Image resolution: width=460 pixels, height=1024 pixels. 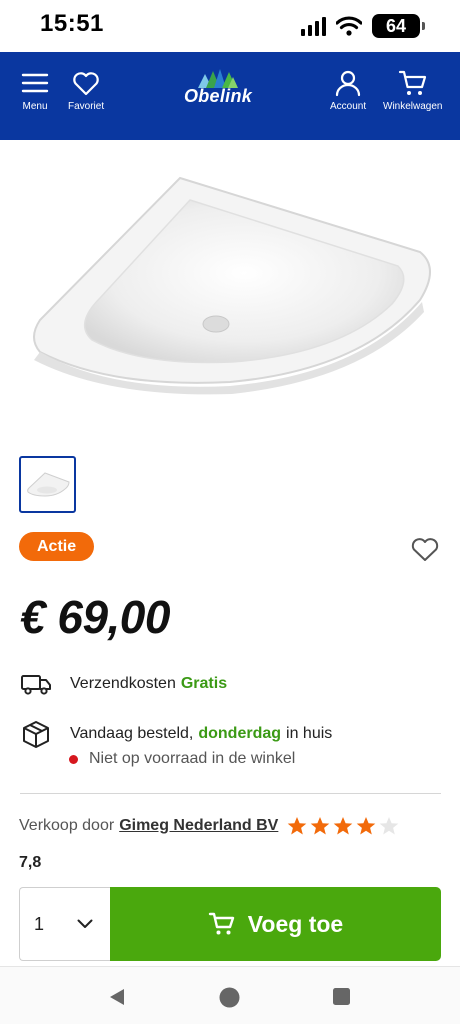 What do you see at coordinates (39, 923) in the screenshot?
I see `quantity-value: 1` at bounding box center [39, 923].